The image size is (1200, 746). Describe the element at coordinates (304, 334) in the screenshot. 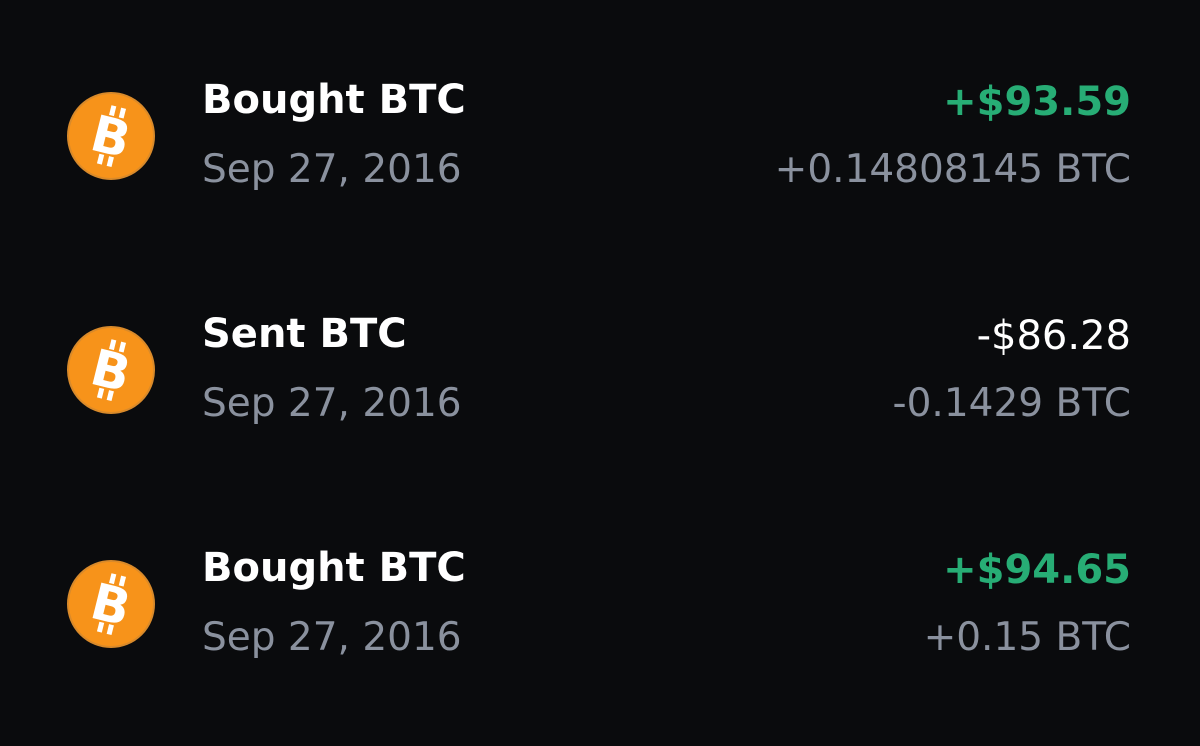

I see `transaction-title: Sent BTC` at that location.